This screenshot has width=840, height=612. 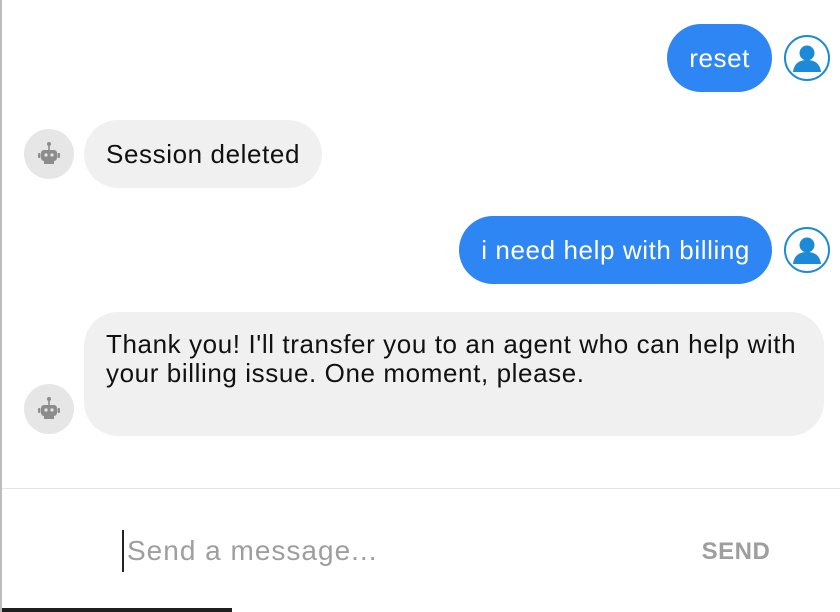 What do you see at coordinates (615, 250) in the screenshot?
I see `user-message-bubble: i need help with billing` at bounding box center [615, 250].